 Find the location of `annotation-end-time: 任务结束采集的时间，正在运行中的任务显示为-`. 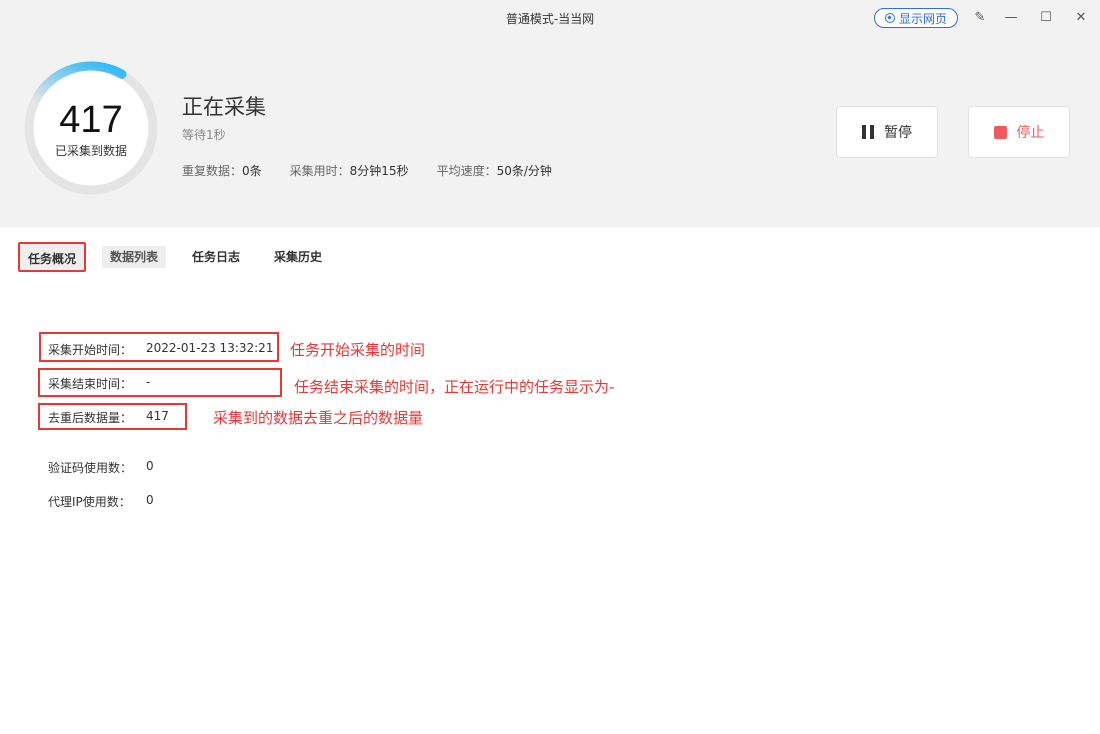

annotation-end-time: 任务结束采集的时间，正在运行中的任务显示为- is located at coordinates (454, 387).